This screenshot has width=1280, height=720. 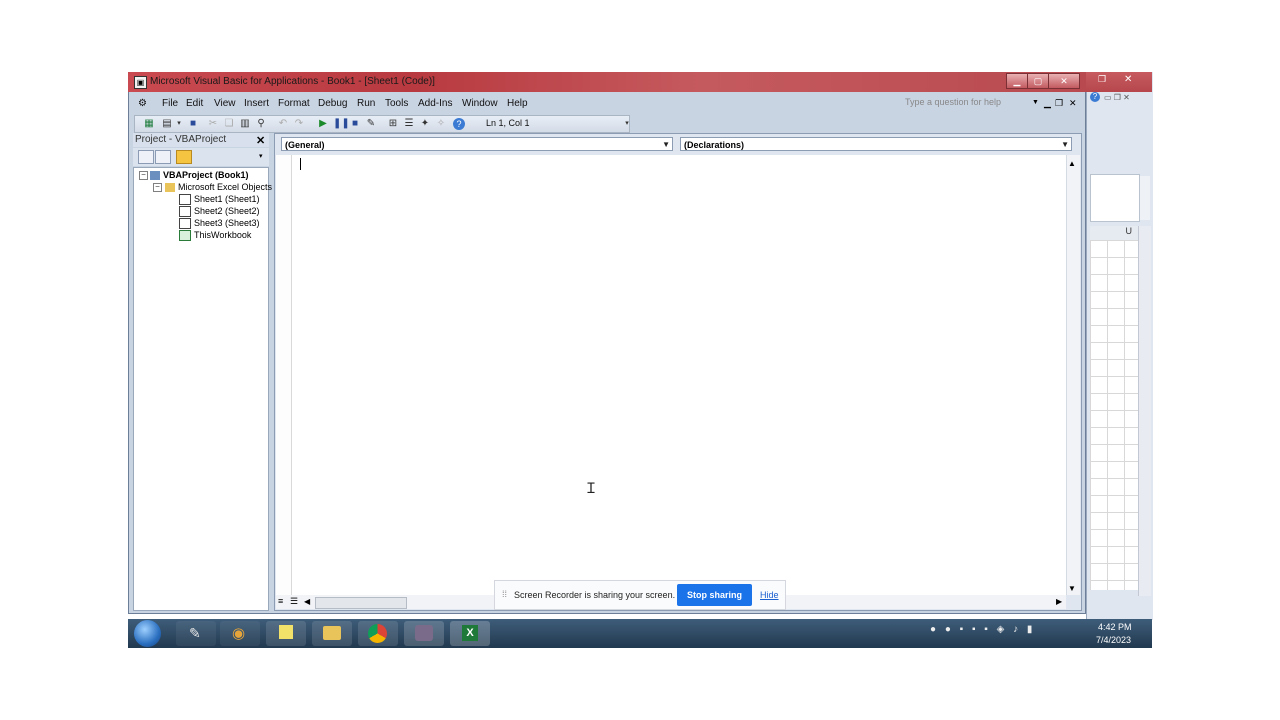 What do you see at coordinates (1114, 415) in the screenshot?
I see `excel-cell-grid` at bounding box center [1114, 415].